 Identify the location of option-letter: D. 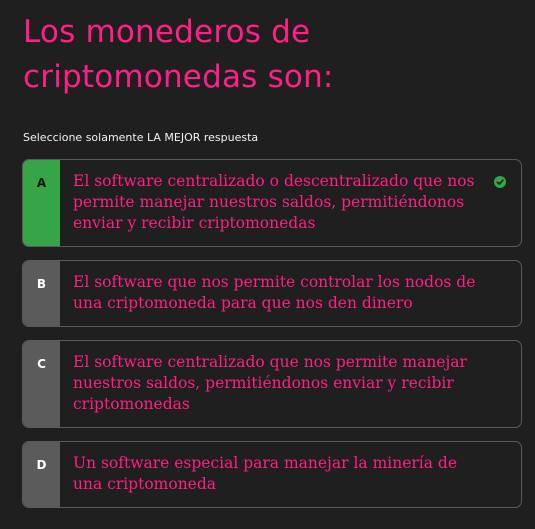
(41, 465).